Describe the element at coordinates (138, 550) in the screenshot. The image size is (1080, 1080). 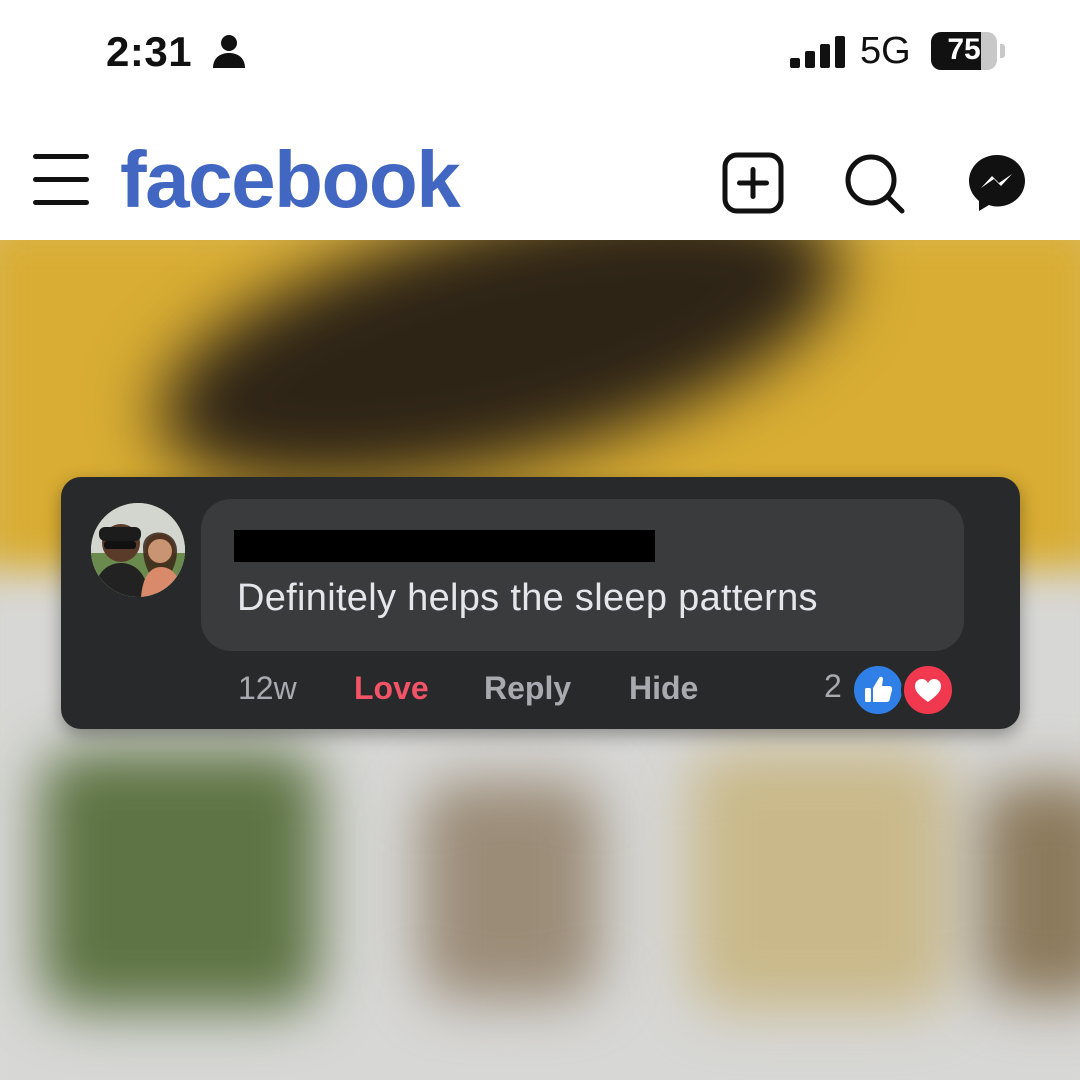
I see `avatar` at that location.